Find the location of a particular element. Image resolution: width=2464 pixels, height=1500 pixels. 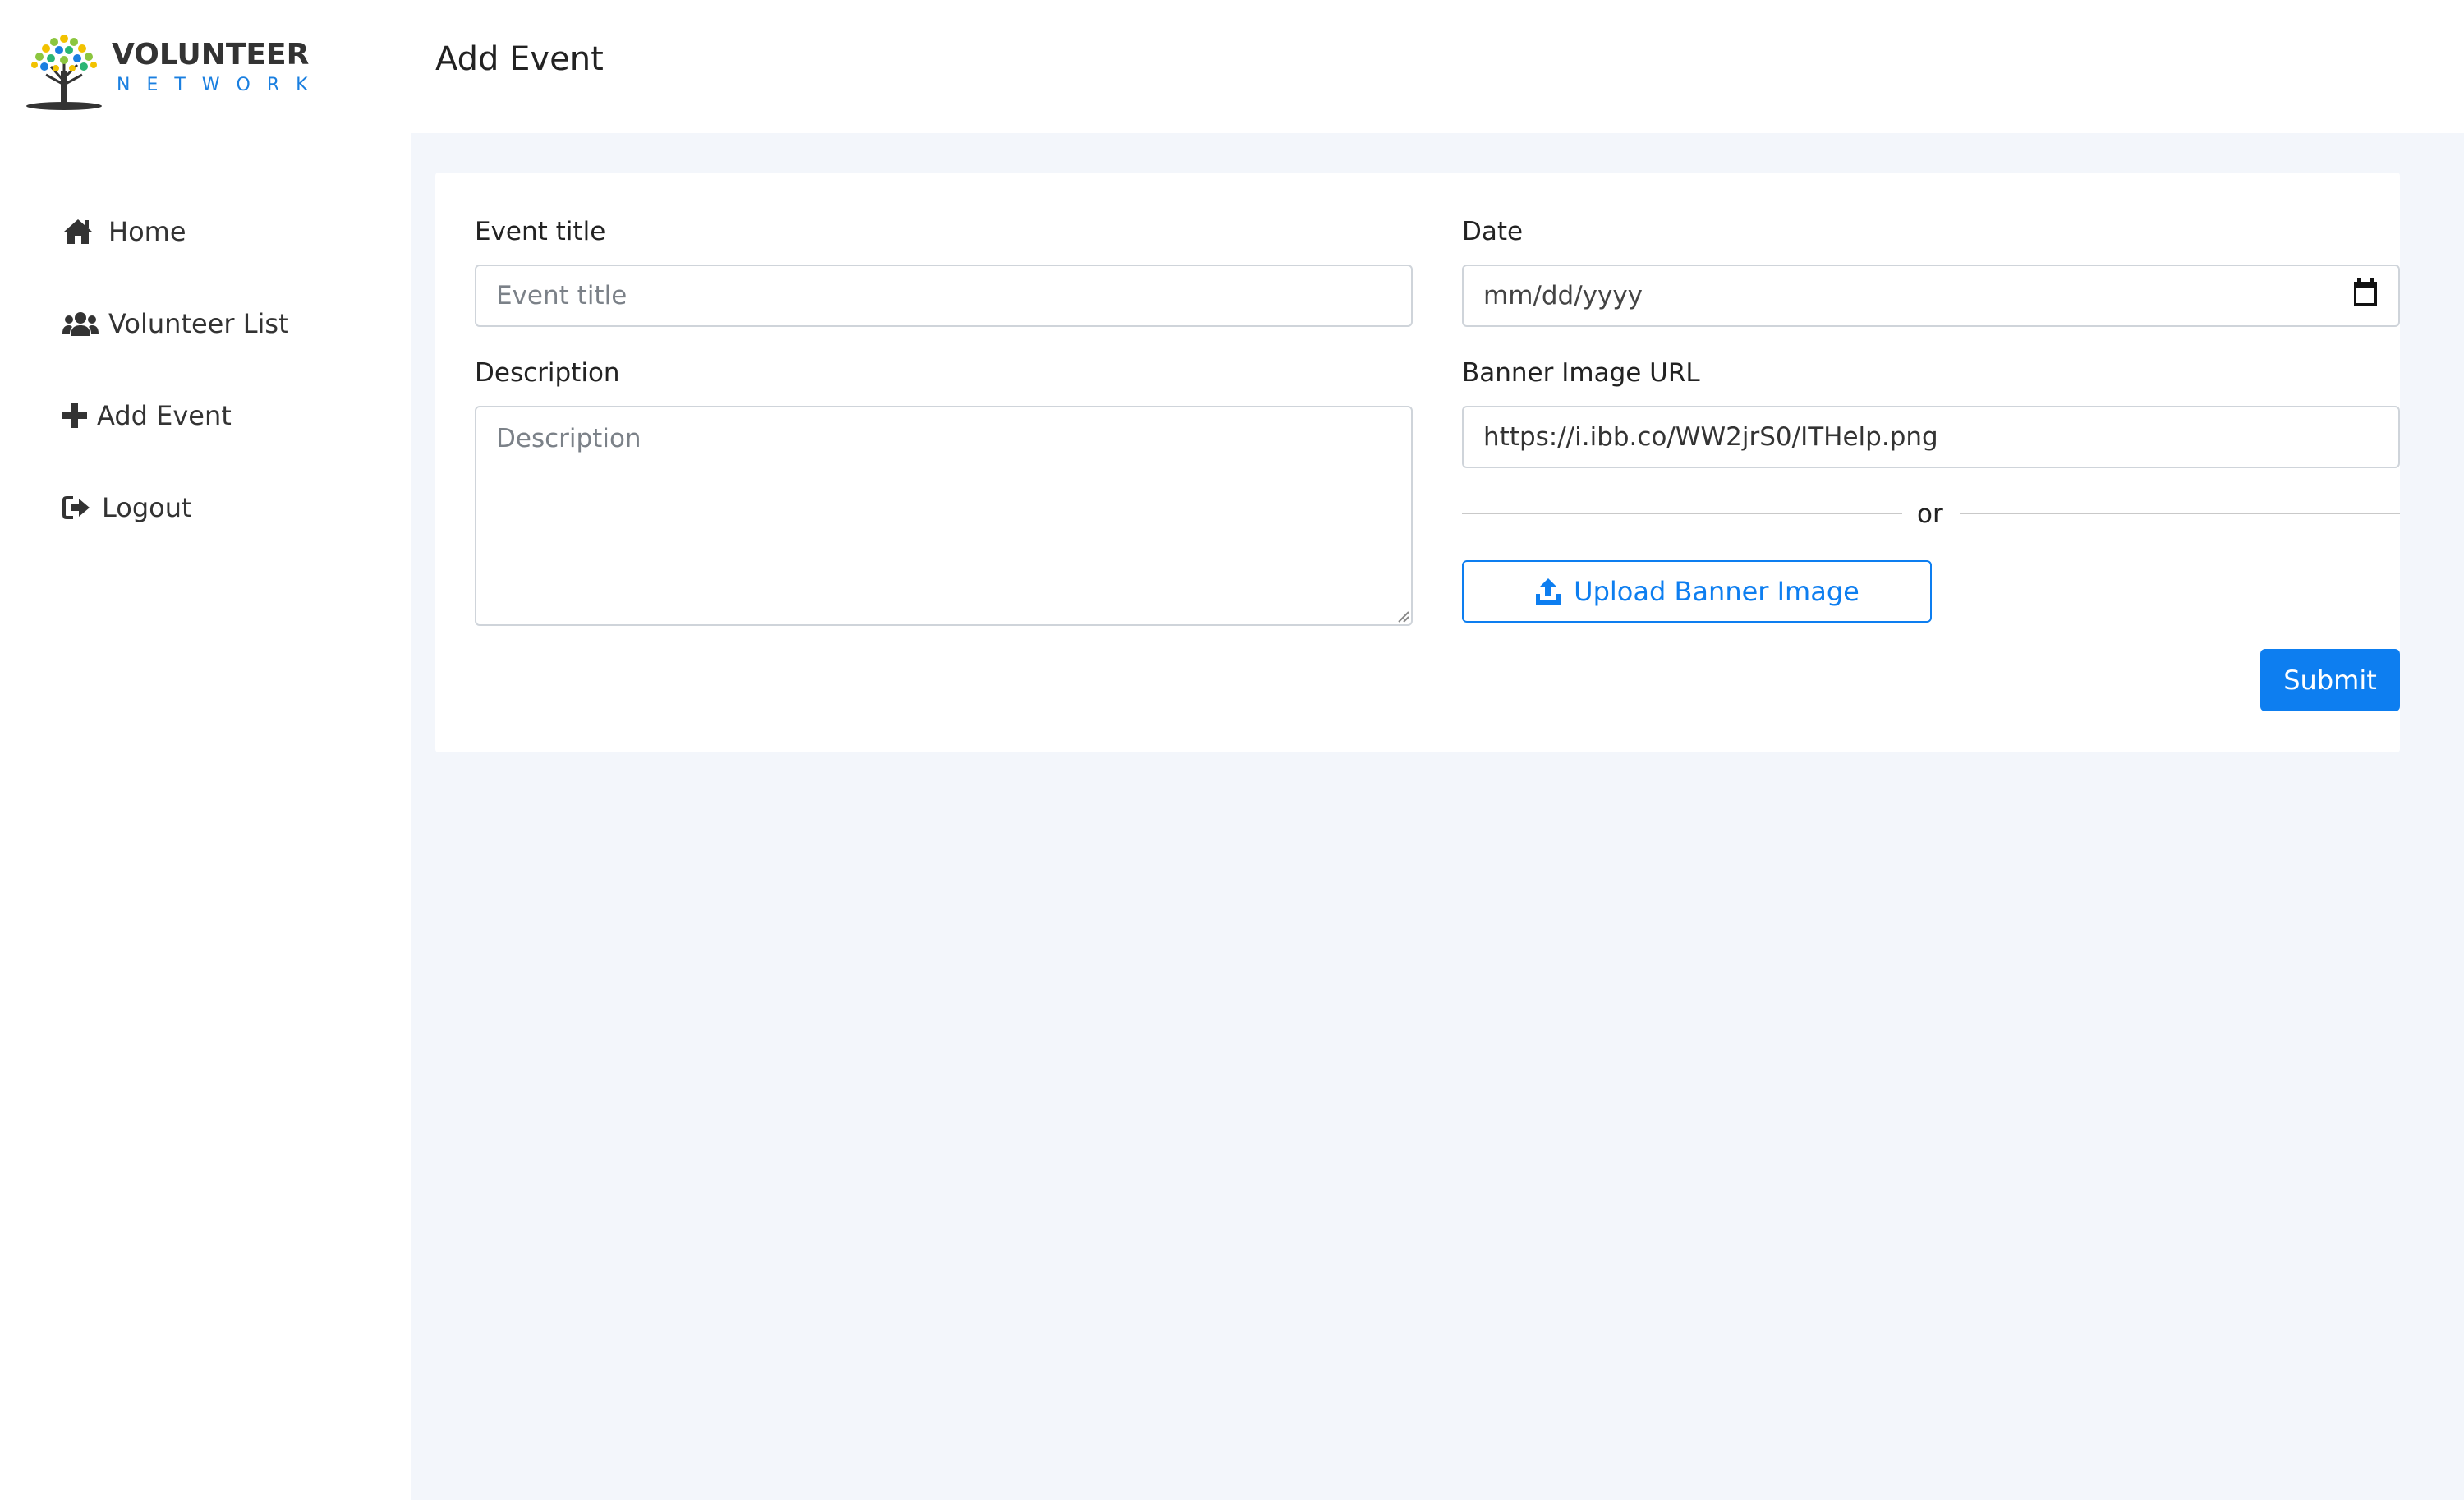

upload-icon is located at coordinates (1548, 592).